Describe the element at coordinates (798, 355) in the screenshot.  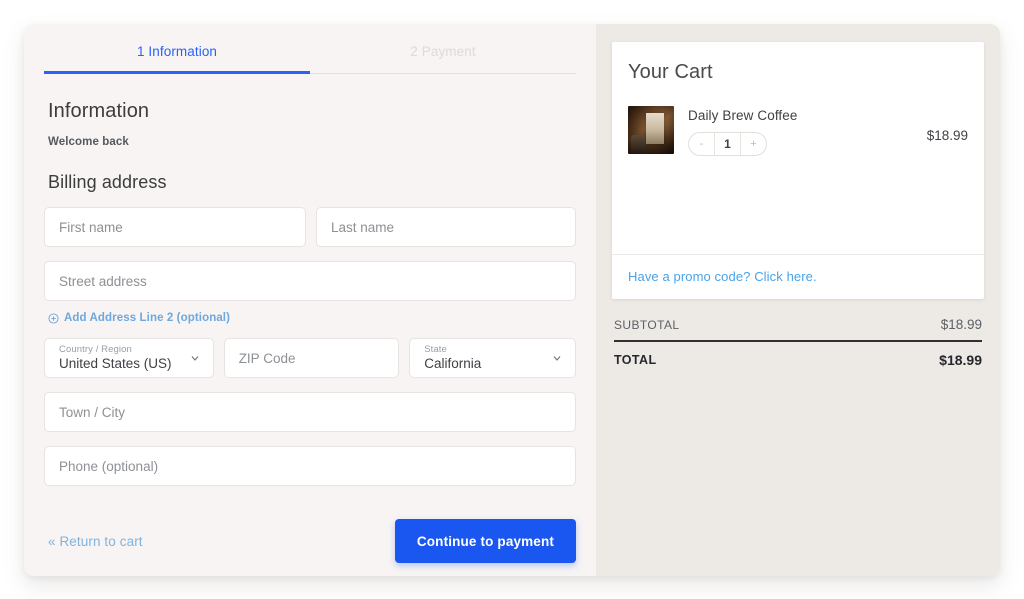
I see `total-row: TOTAL $18.99` at that location.